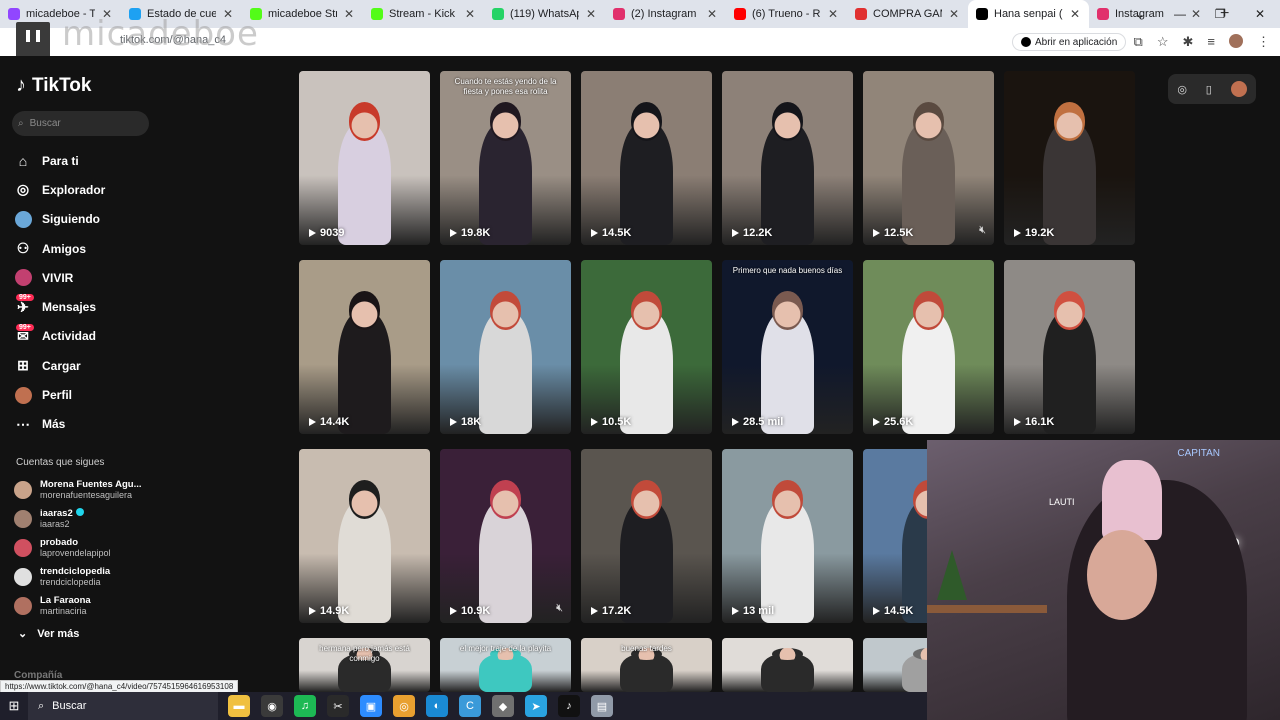 The height and width of the screenshot is (720, 1280). Describe the element at coordinates (928, 158) in the screenshot. I see `video-card: 12.5K 🔇︎` at that location.